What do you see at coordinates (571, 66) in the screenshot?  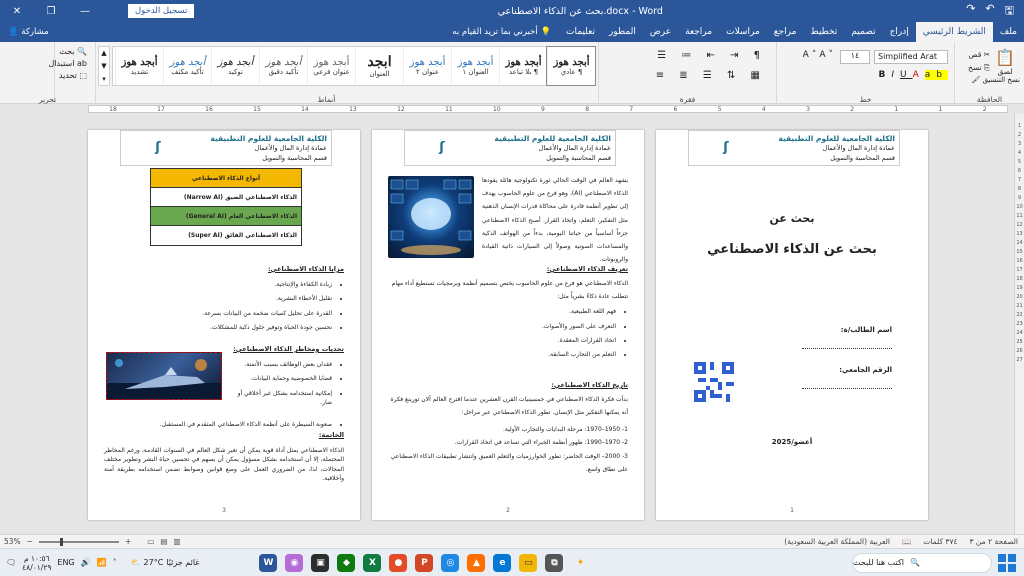 I see `style-normal: أبجد هوز ¶ عادي` at bounding box center [571, 66].